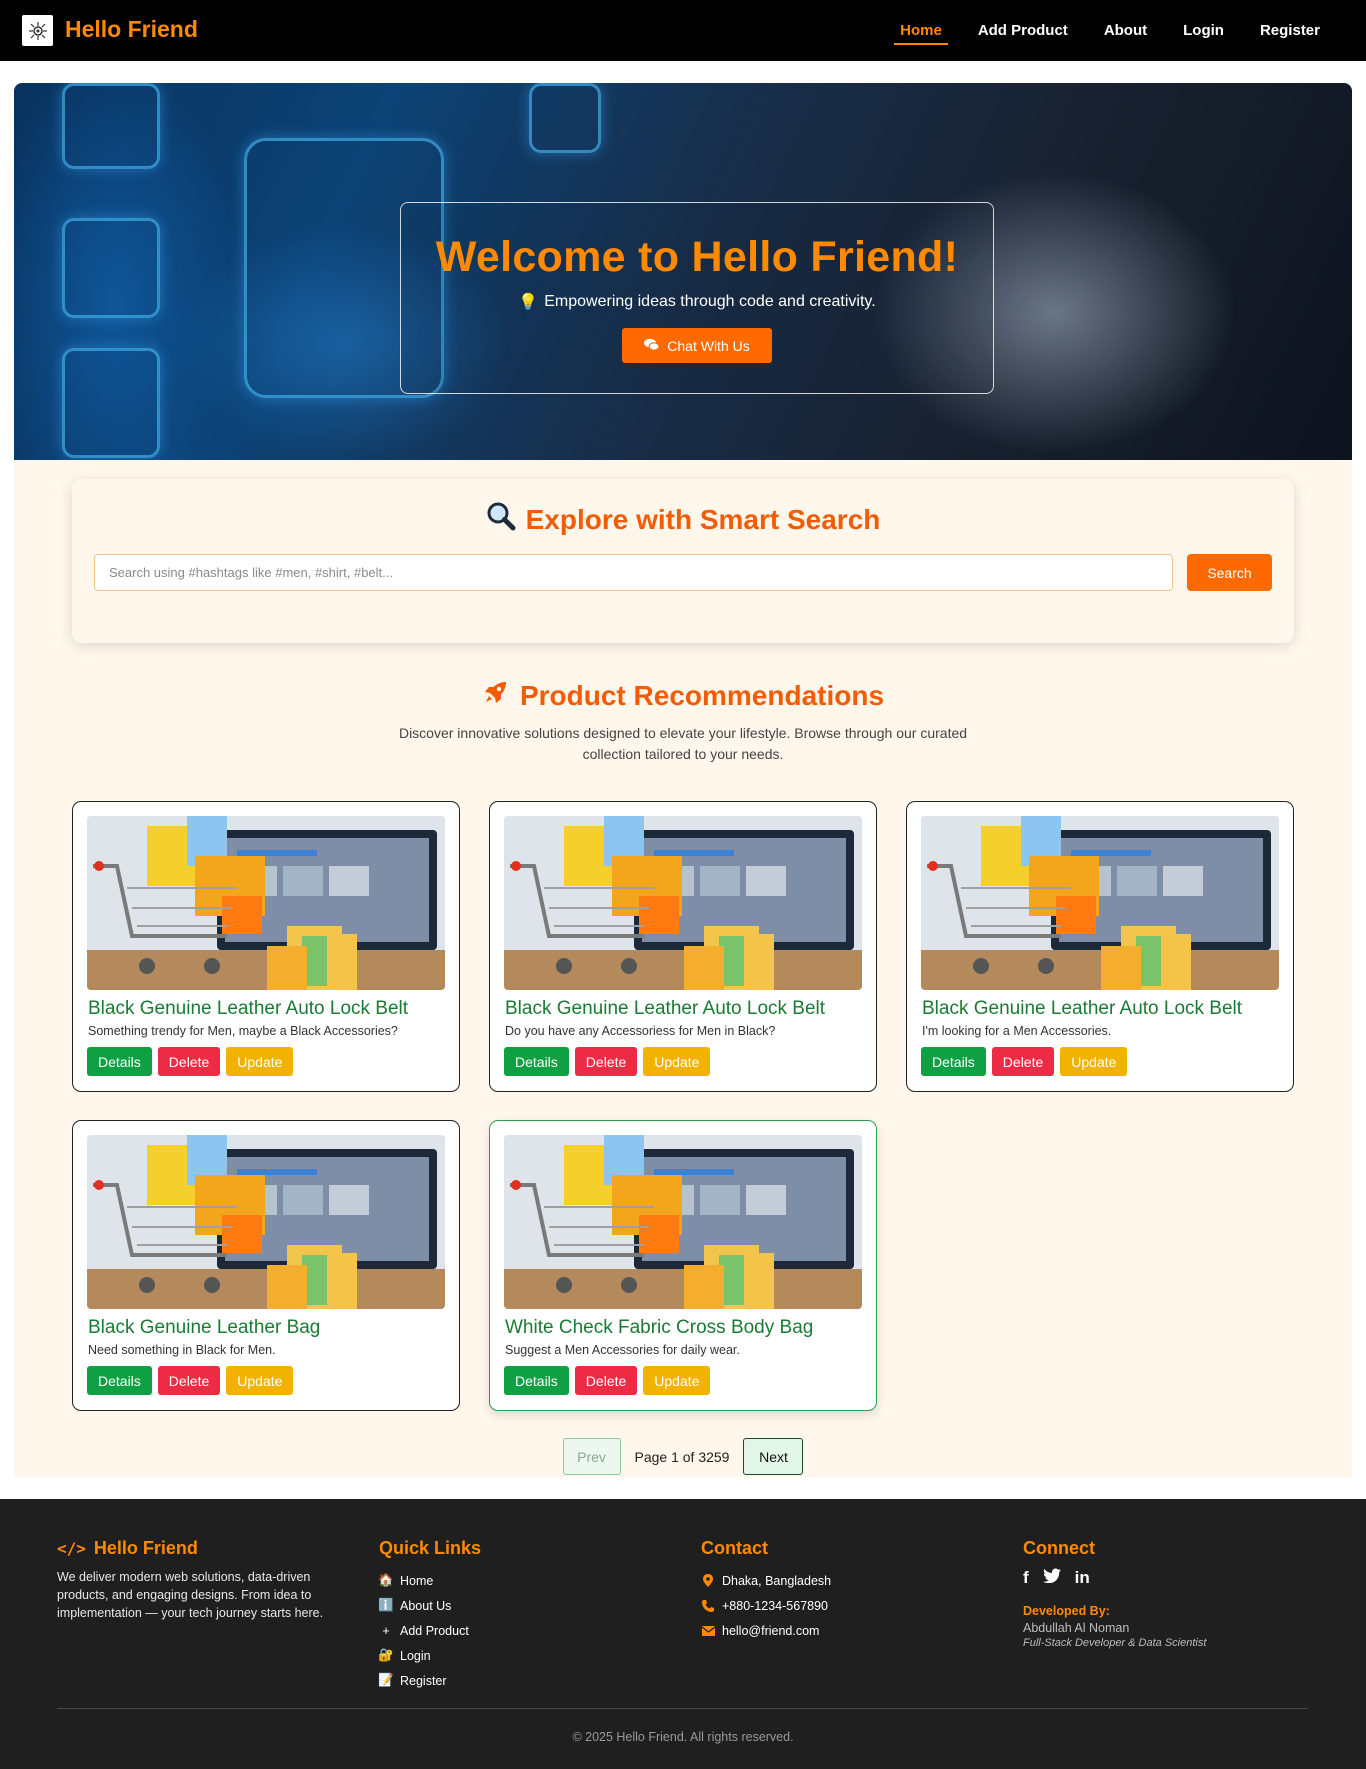 The height and width of the screenshot is (1769, 1366). What do you see at coordinates (386, 1605) in the screenshot?
I see `info-icon: ℹ️` at bounding box center [386, 1605].